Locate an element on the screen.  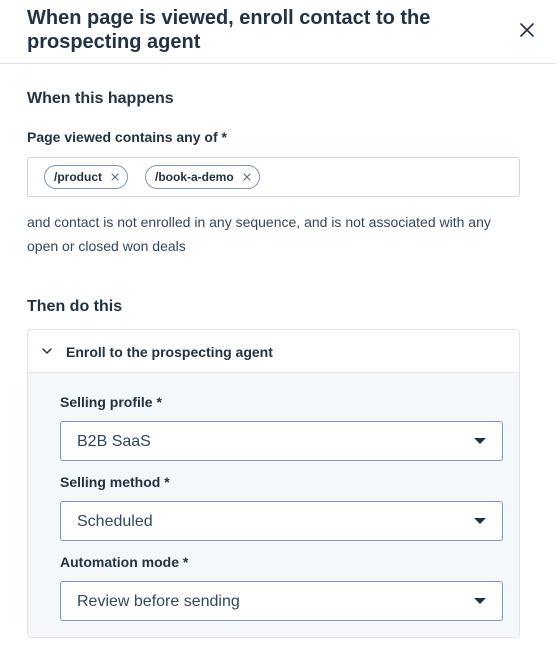
page-viewed-input: /product /book-a-demo is located at coordinates (273, 177).